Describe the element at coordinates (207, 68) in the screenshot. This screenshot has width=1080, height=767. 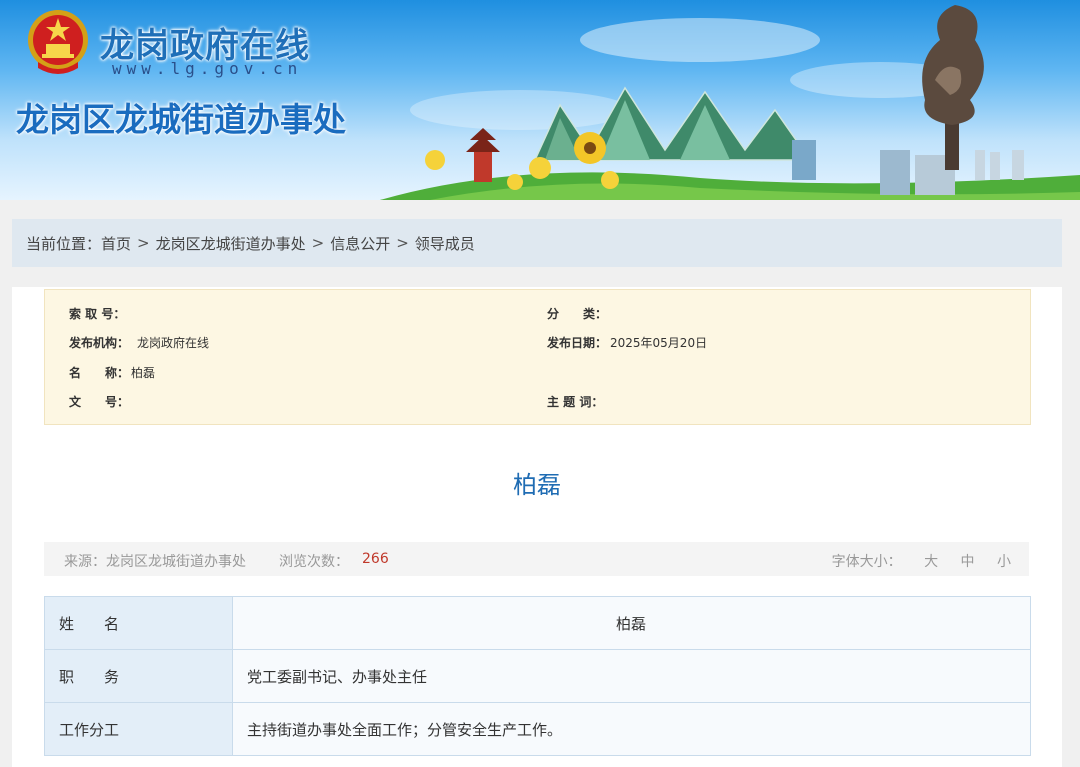
I see `site-url: www.lg.gov.cn` at that location.